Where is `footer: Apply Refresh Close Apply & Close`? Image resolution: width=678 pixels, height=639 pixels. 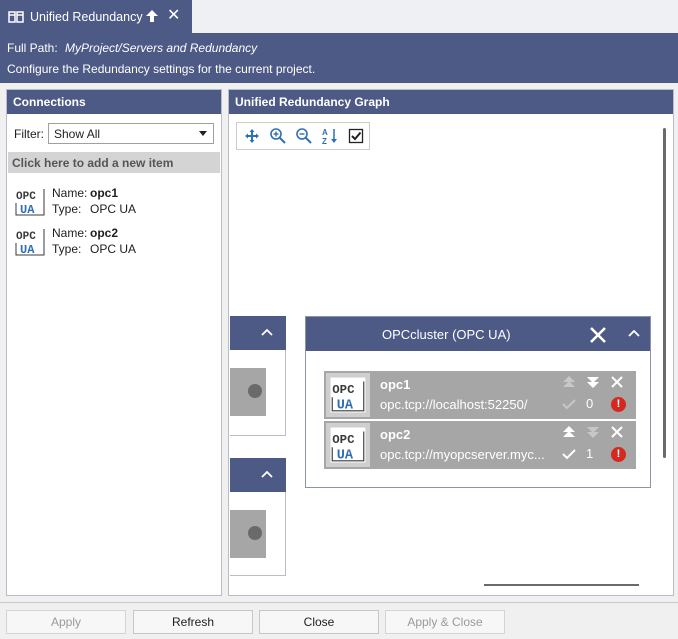
footer: Apply Refresh Close Apply & Close is located at coordinates (339, 620).